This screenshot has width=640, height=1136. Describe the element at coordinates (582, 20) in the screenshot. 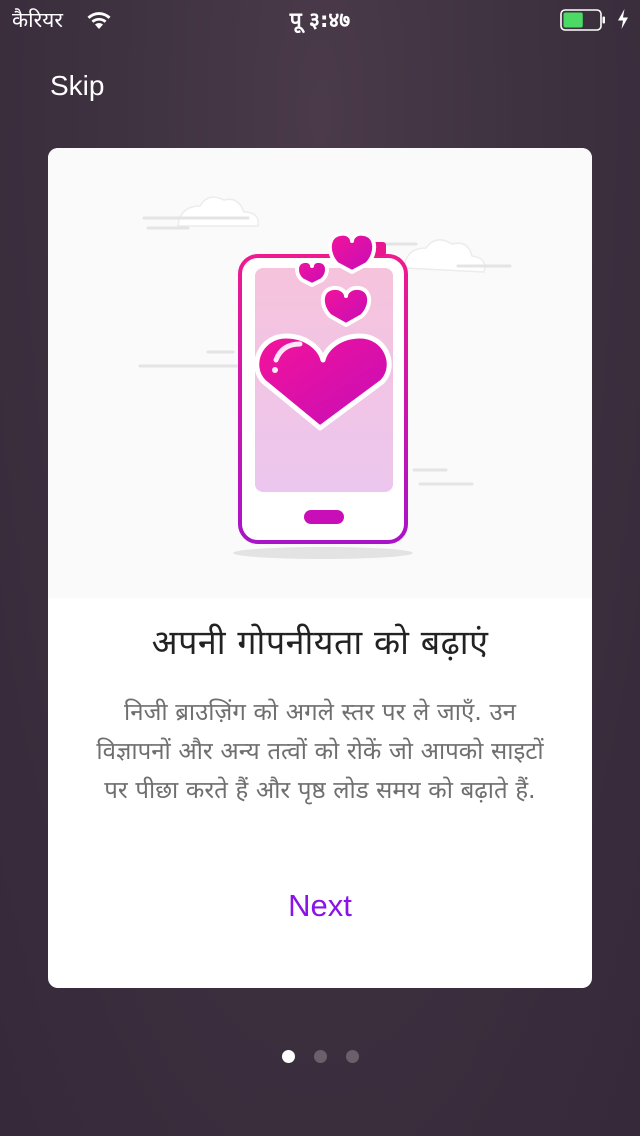

I see `battery-icon` at that location.